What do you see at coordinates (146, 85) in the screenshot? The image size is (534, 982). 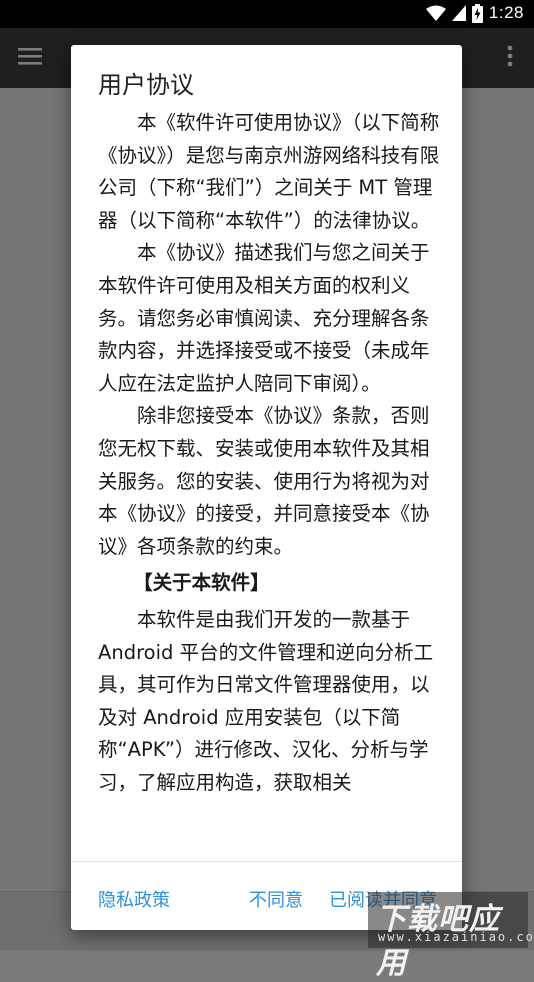 I see `dialog-title: 用户协议` at bounding box center [146, 85].